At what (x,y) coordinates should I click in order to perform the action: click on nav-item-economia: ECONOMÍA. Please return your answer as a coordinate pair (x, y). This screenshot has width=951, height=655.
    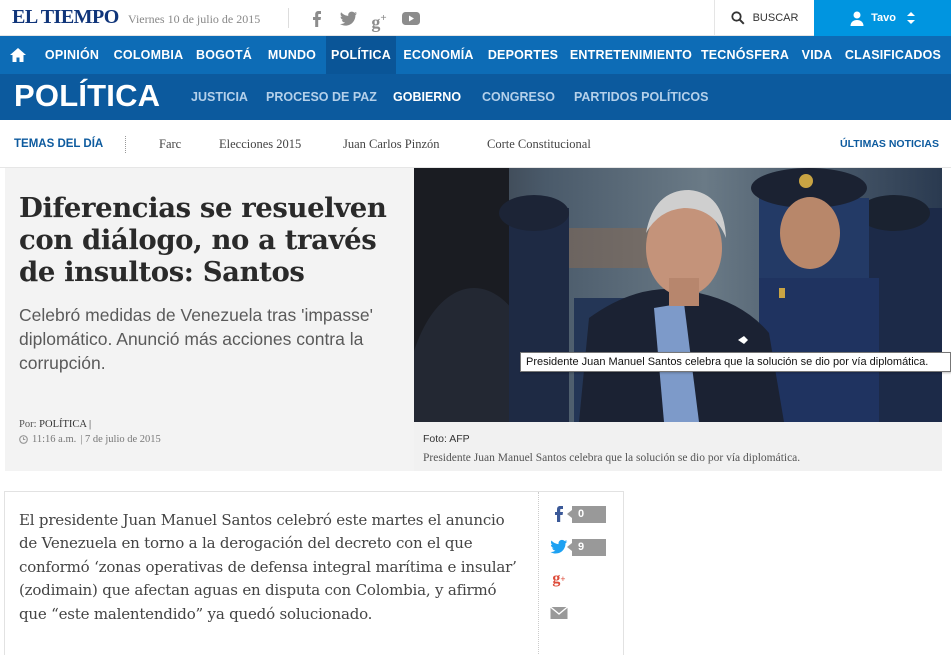
    Looking at the image, I should click on (438, 55).